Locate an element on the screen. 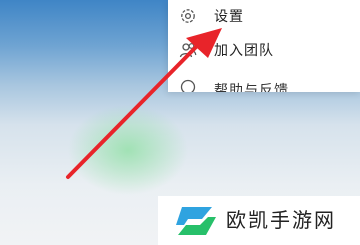 The height and width of the screenshot is (245, 360). site-logo-icon is located at coordinates (196, 221).